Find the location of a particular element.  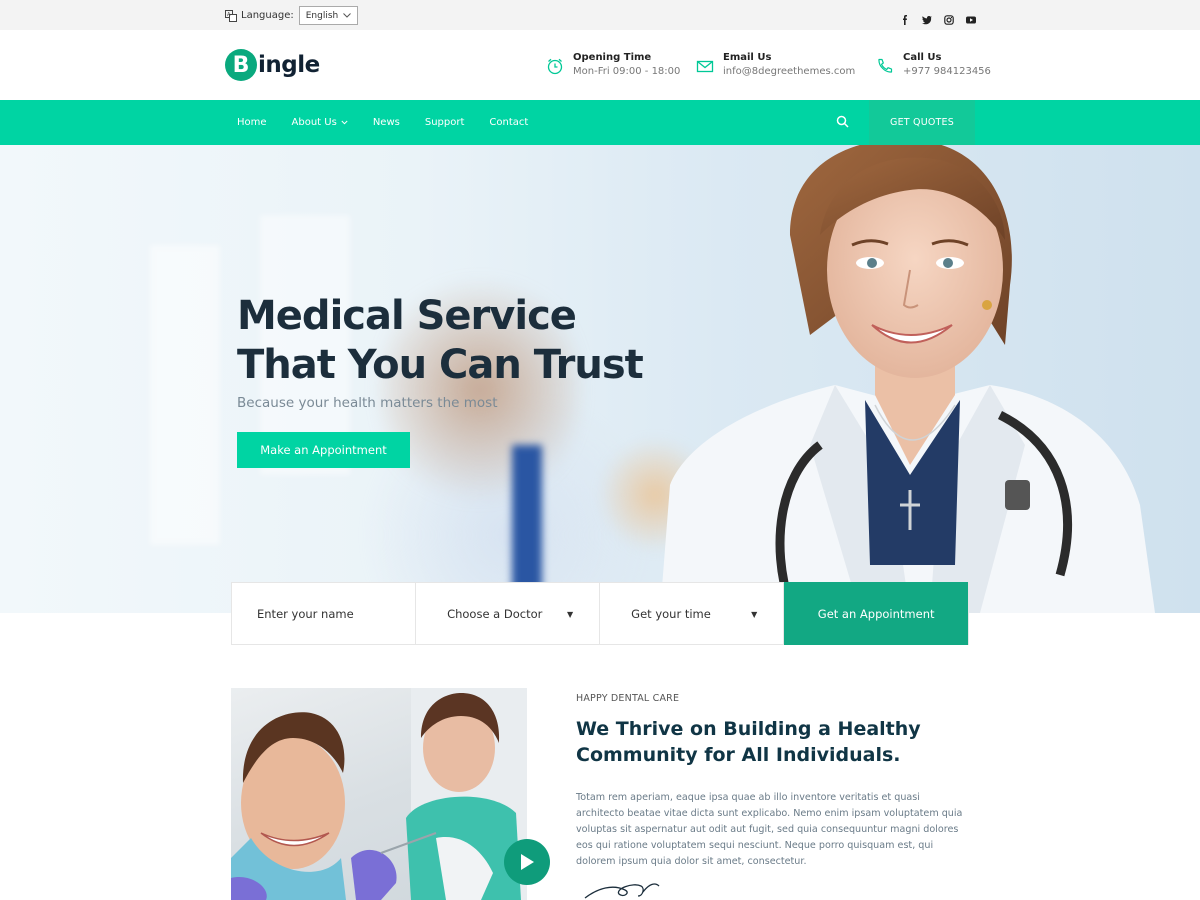

play-icon is located at coordinates (527, 862).